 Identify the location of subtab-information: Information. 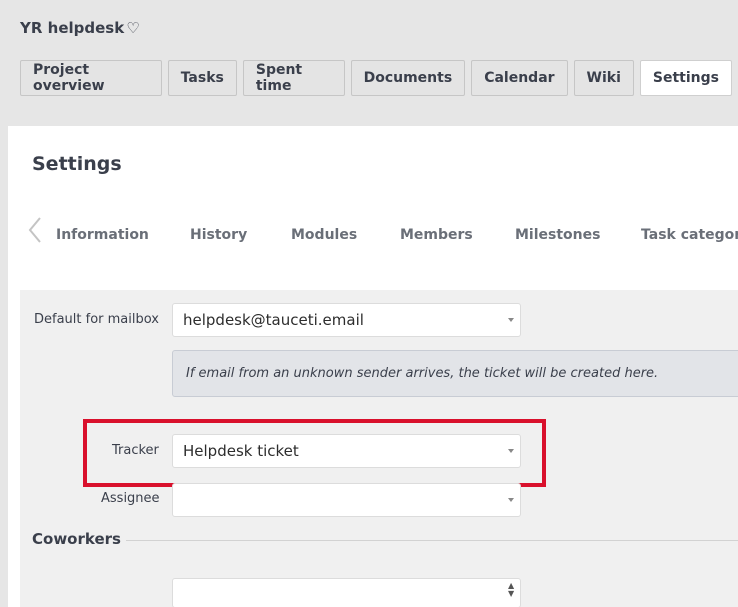
(102, 235).